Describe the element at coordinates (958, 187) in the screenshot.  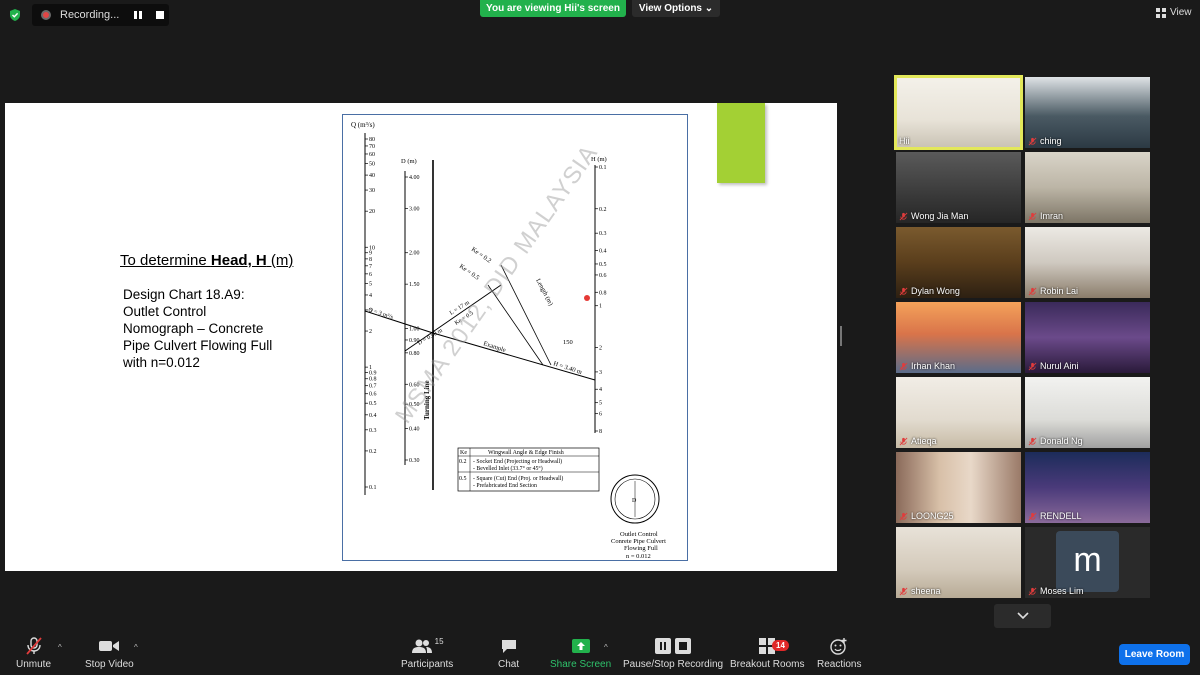
I see `participant-tile: Wong Jia Man` at that location.